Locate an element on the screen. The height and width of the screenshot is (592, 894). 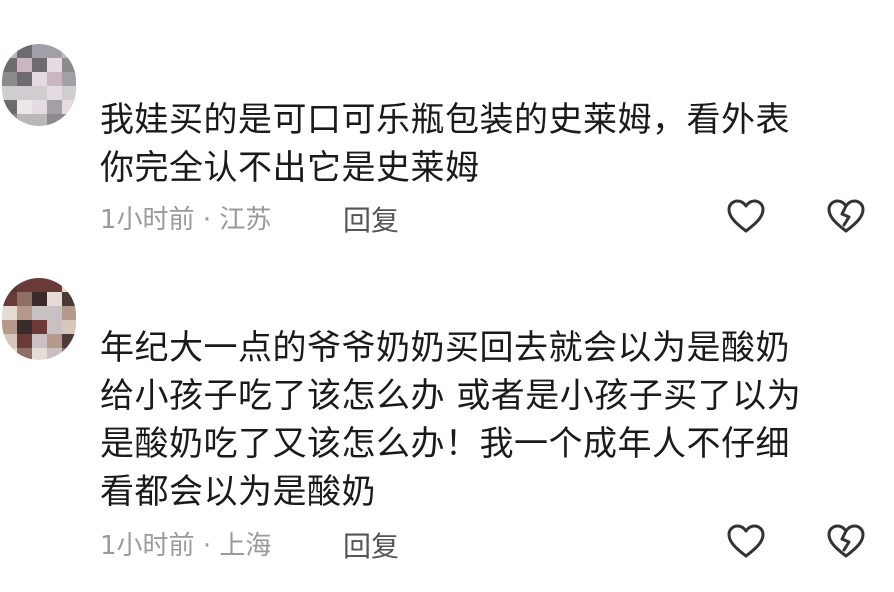
comment-meta: 1小时前 · 上海 is located at coordinates (185, 543).